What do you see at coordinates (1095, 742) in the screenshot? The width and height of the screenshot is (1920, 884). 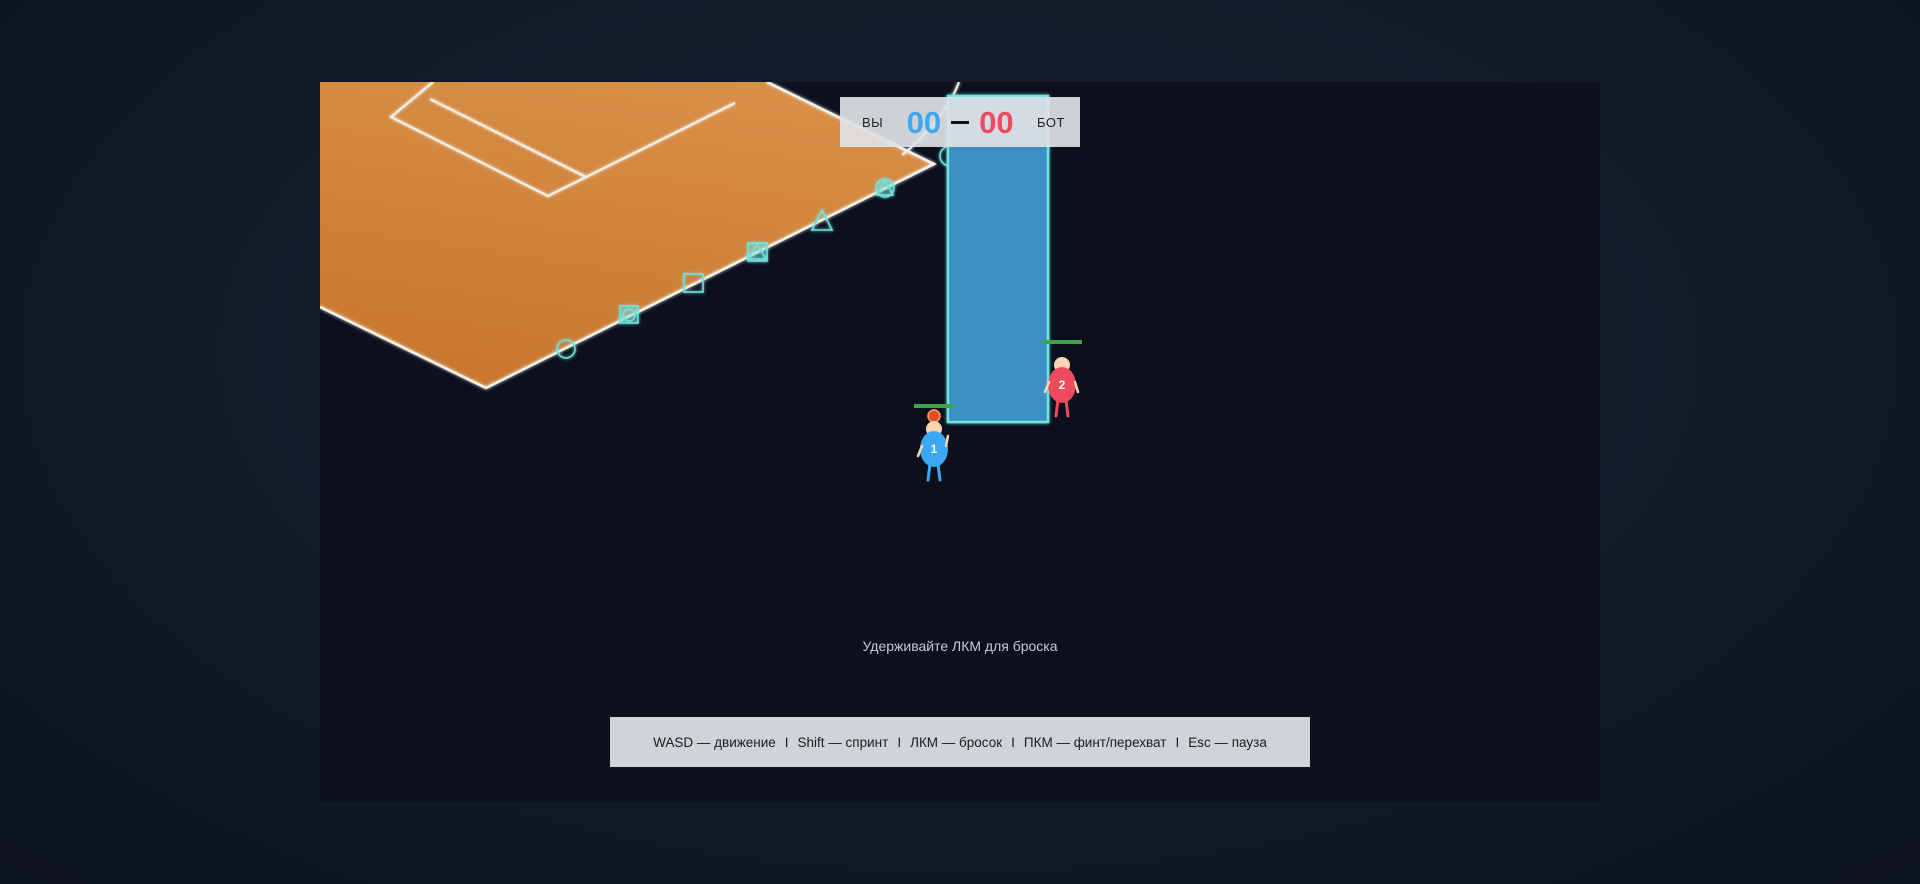 I see `control-feint: ПКМ — финт/перехват` at bounding box center [1095, 742].